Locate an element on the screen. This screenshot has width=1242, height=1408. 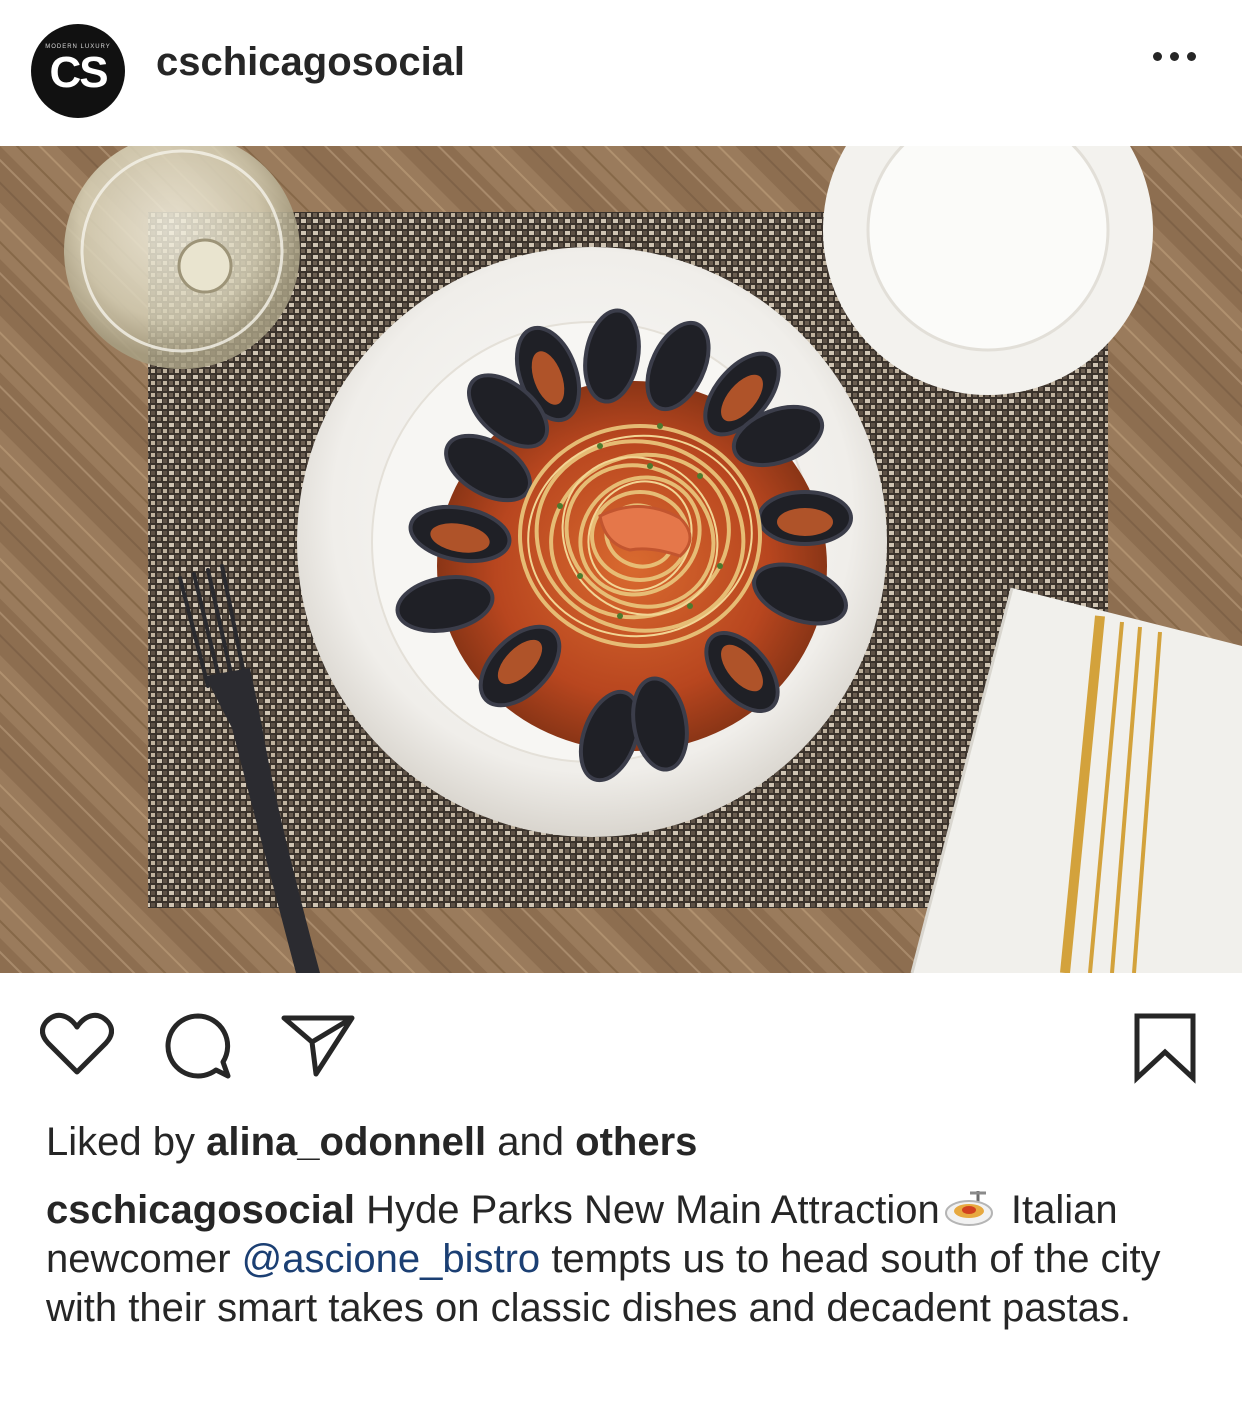
likes-prefix: Liked by is located at coordinates (120, 1142).